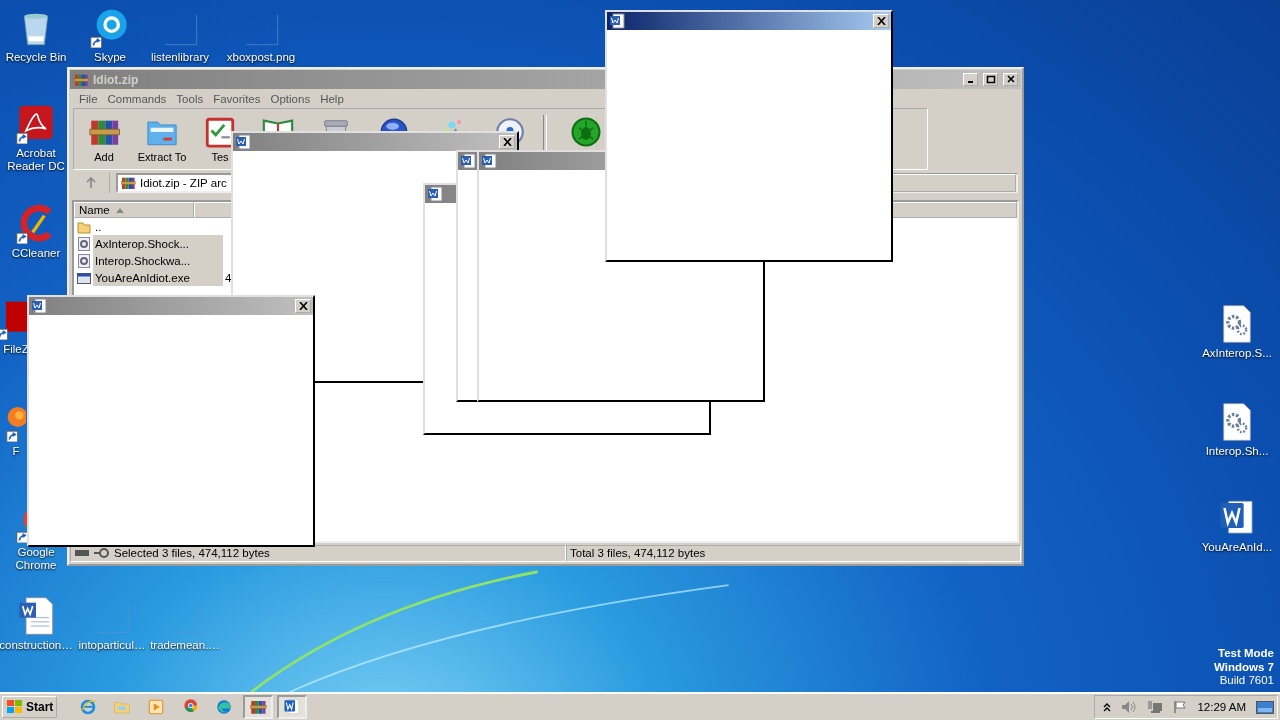 The height and width of the screenshot is (720, 1280). What do you see at coordinates (1244, 667) in the screenshot?
I see `test-mode-text: Windows 7` at bounding box center [1244, 667].